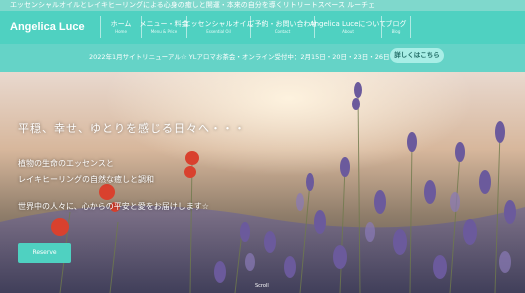  I want to click on nav-item-sublabel: Menu & Price, so click(164, 31).